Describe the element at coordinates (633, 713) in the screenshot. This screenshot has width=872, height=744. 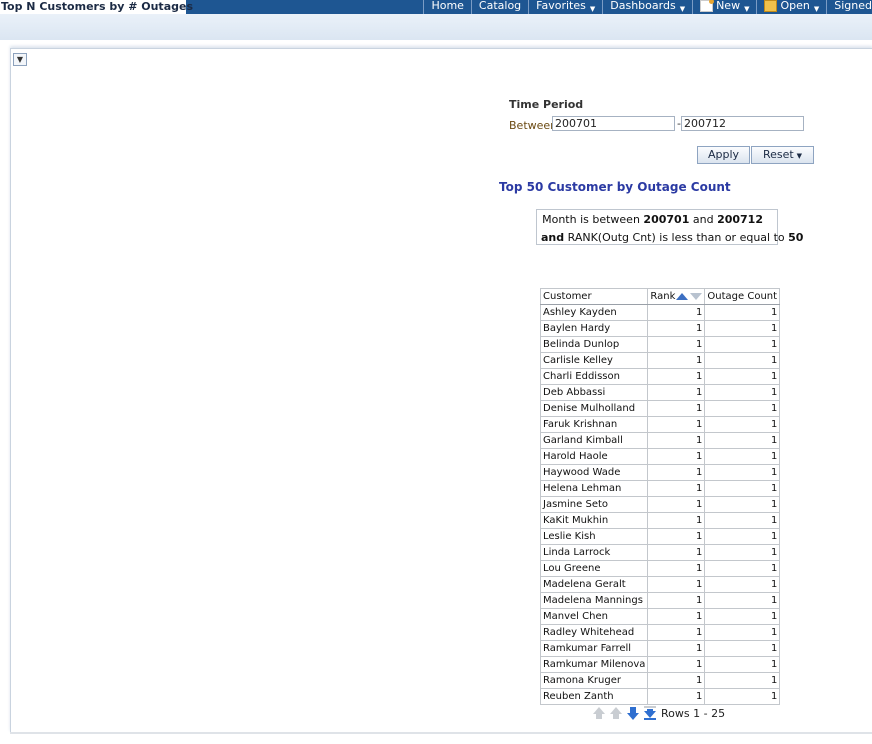
I see `next-page-icon` at that location.